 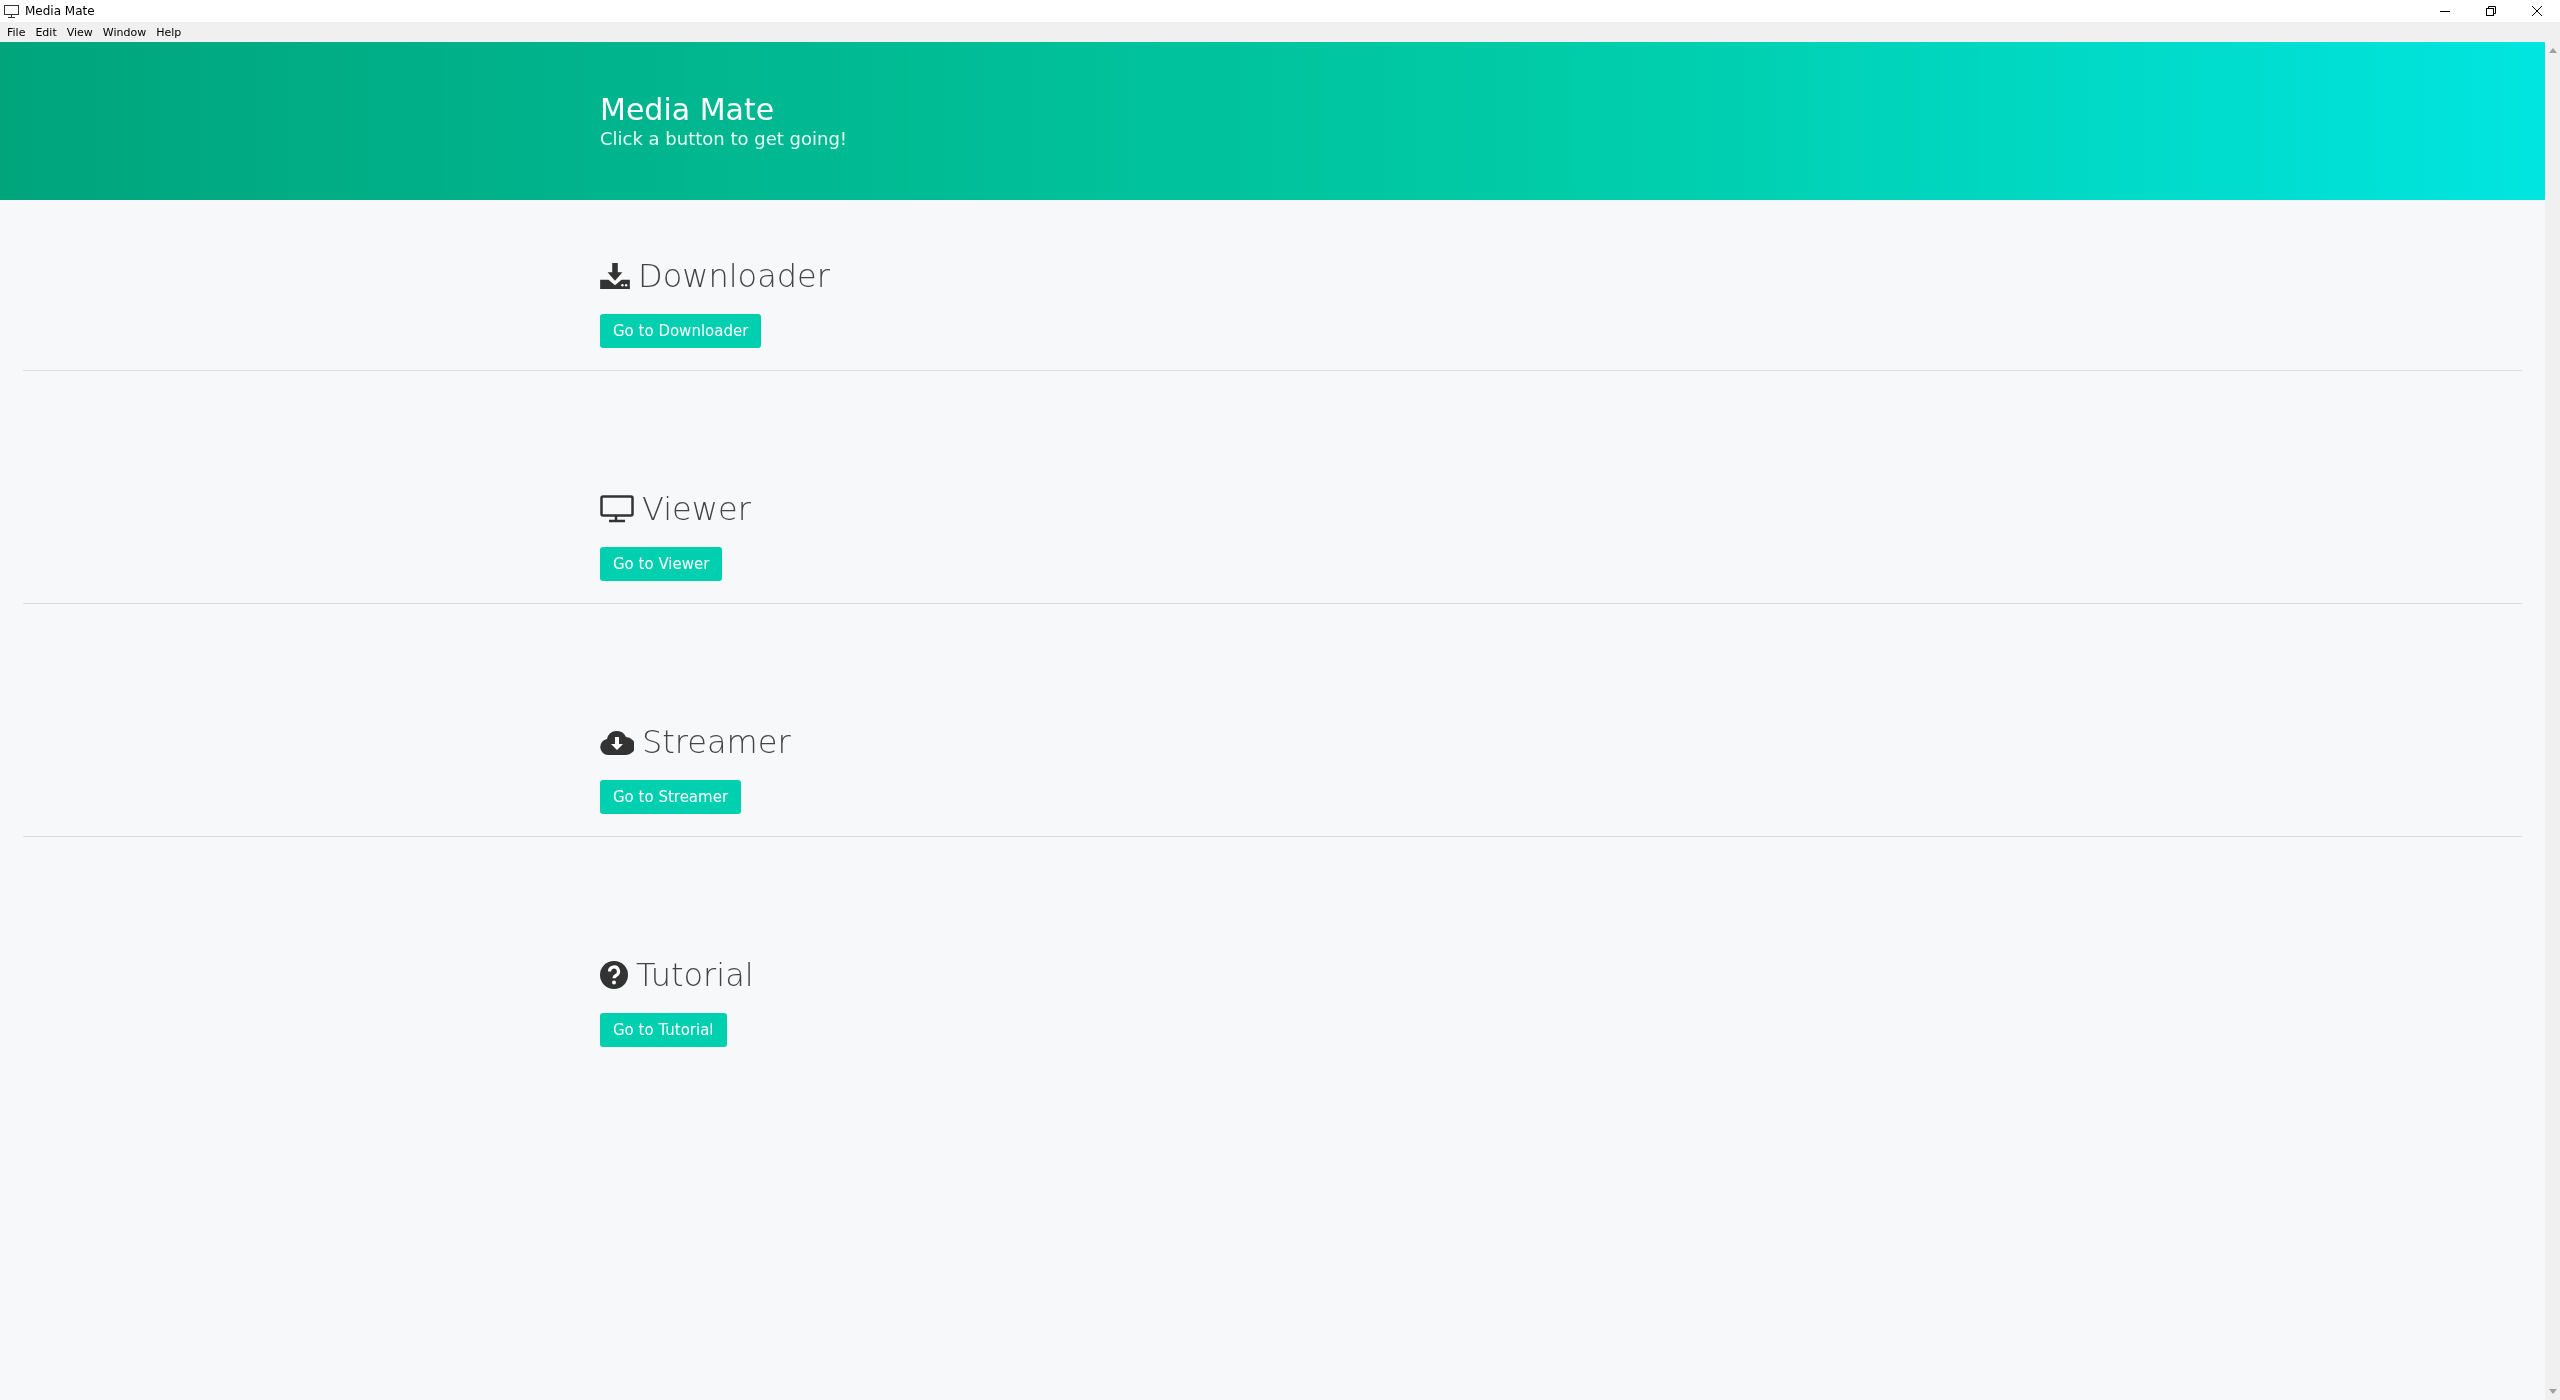 What do you see at coordinates (124, 32) in the screenshot?
I see `menu-item: Window` at bounding box center [124, 32].